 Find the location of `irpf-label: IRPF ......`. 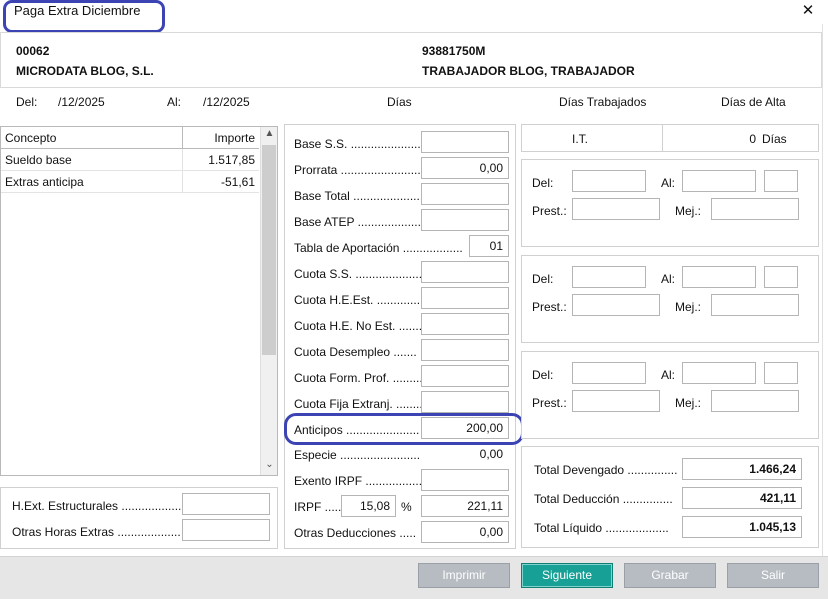

irpf-label: IRPF ...... is located at coordinates (319, 507).